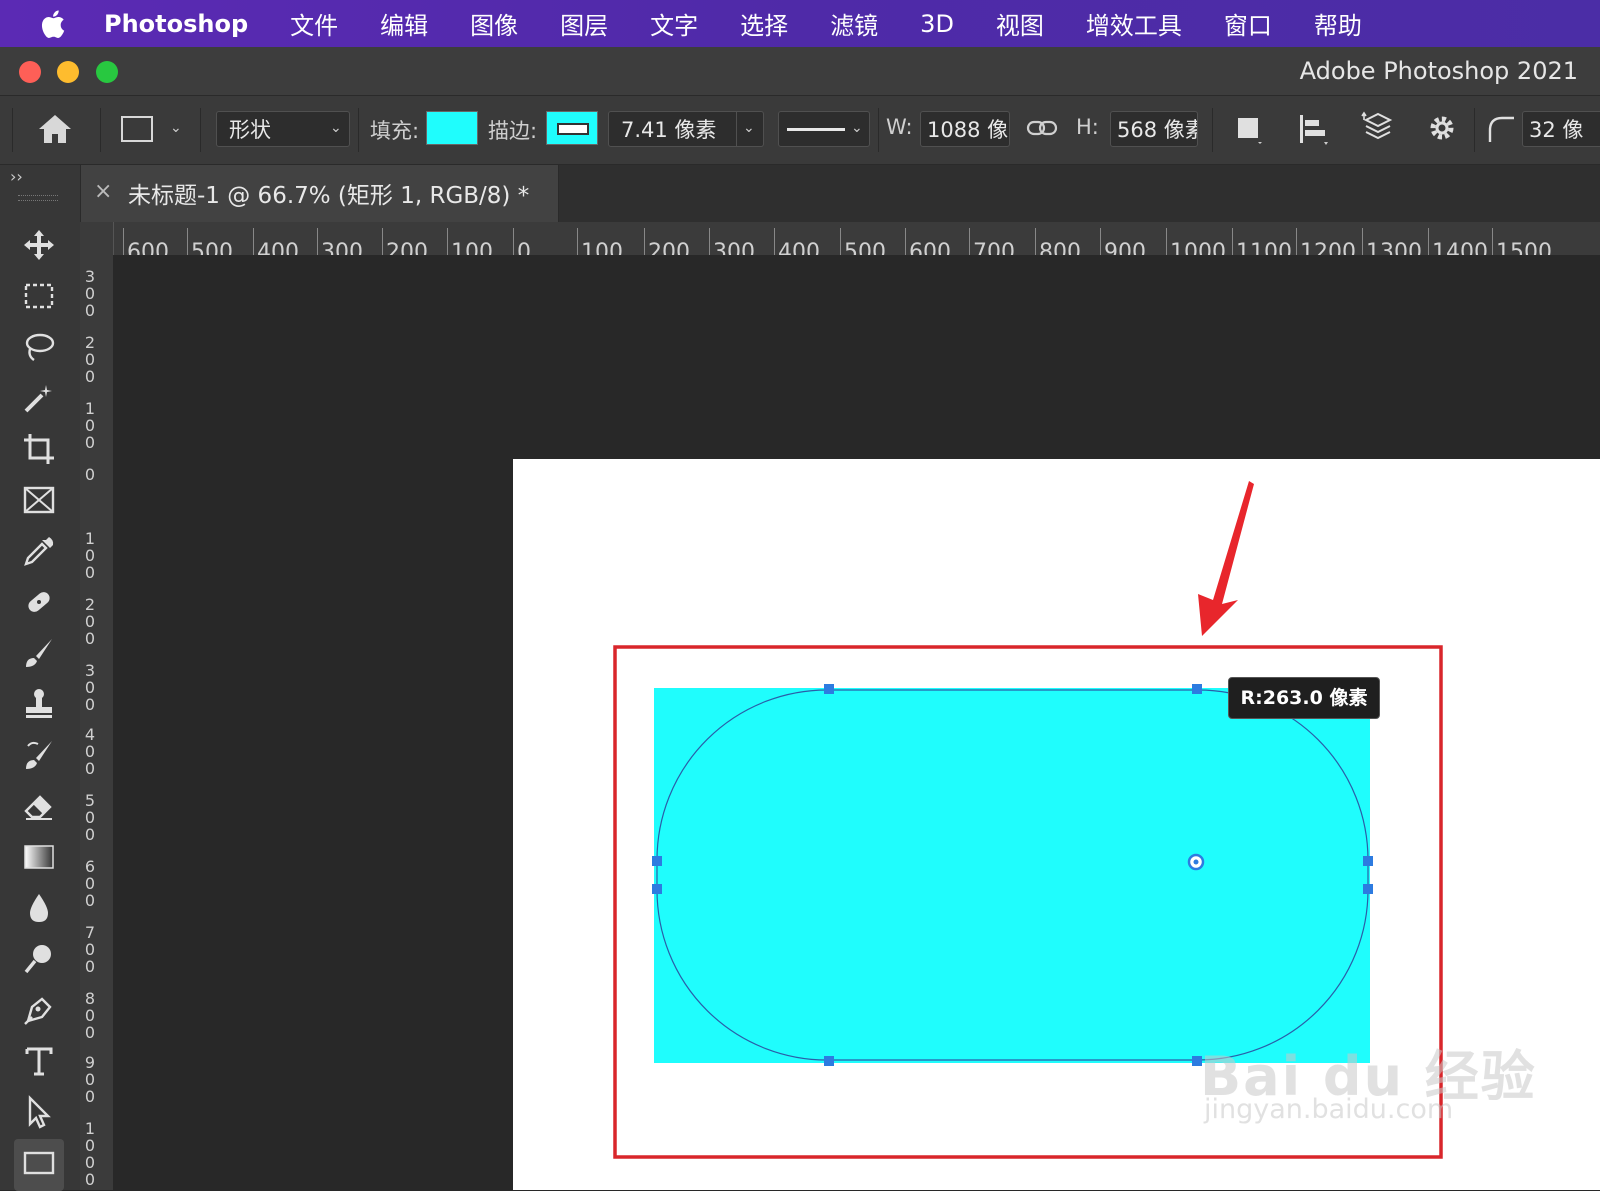  Describe the element at coordinates (395, 131) in the screenshot. I see `fill-label: 填充:` at that location.